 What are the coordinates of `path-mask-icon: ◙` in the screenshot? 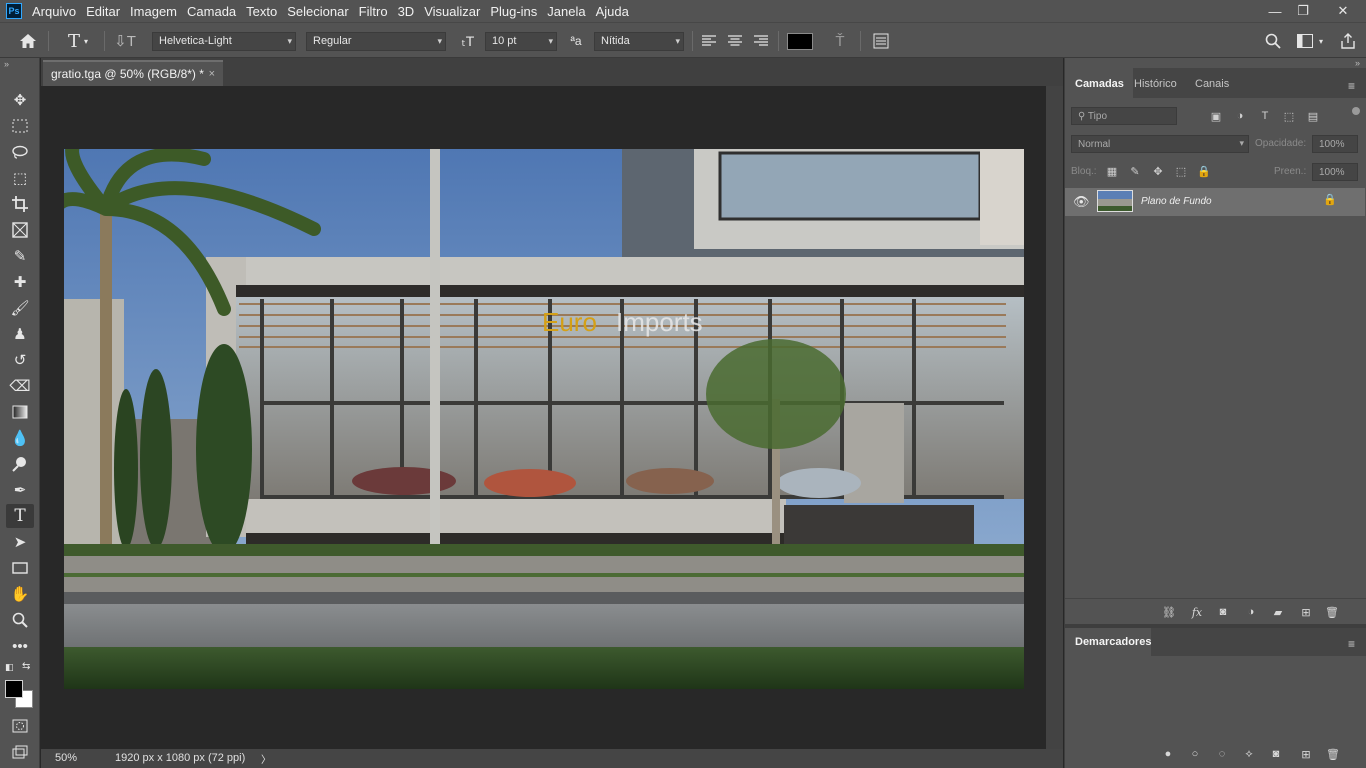 It's located at (1276, 754).